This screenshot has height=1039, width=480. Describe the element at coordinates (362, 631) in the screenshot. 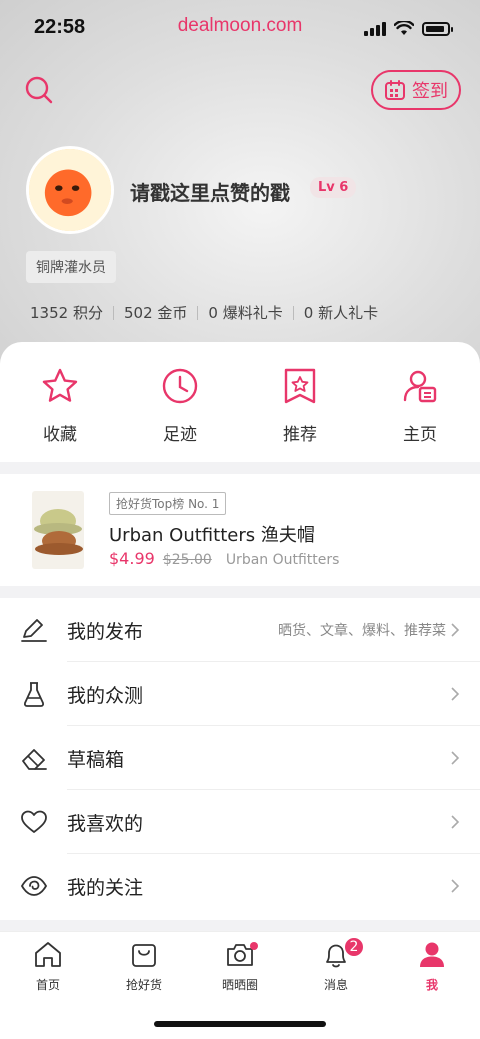

I see `menu-hint: 晒货、文章、爆料、推荐菜` at that location.